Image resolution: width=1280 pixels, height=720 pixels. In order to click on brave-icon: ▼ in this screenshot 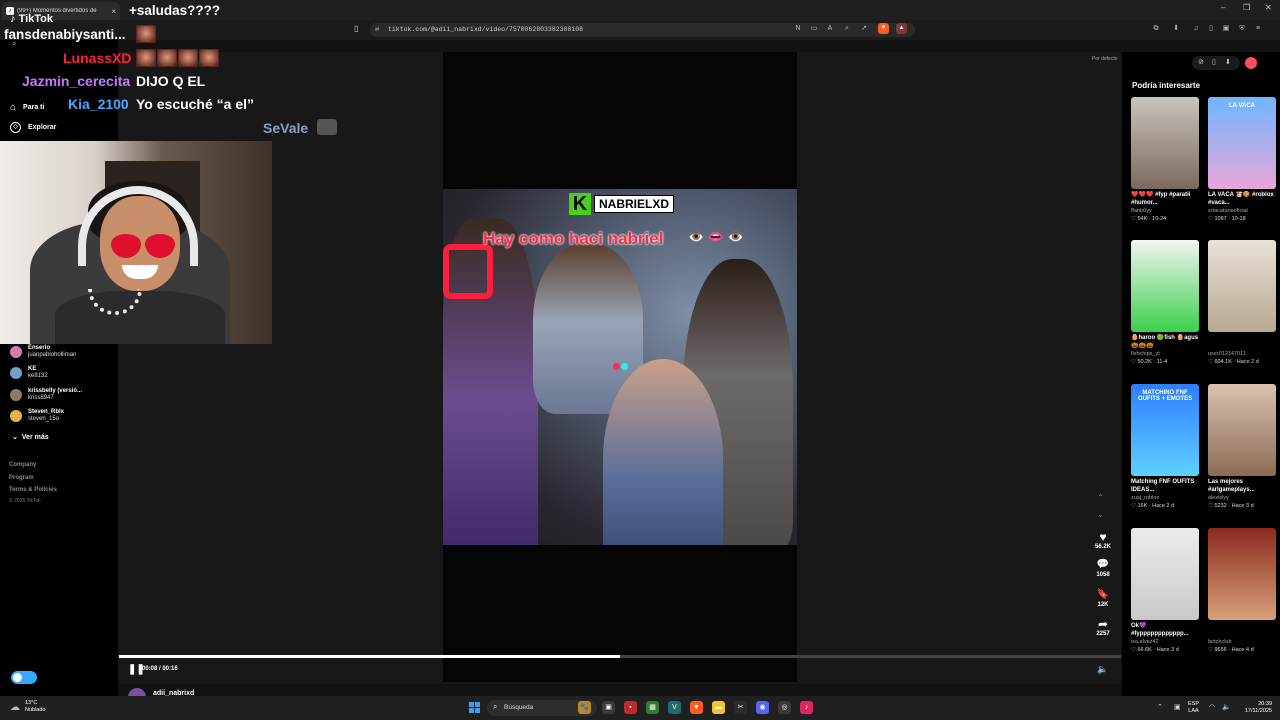, I will do `click(696, 707)`.